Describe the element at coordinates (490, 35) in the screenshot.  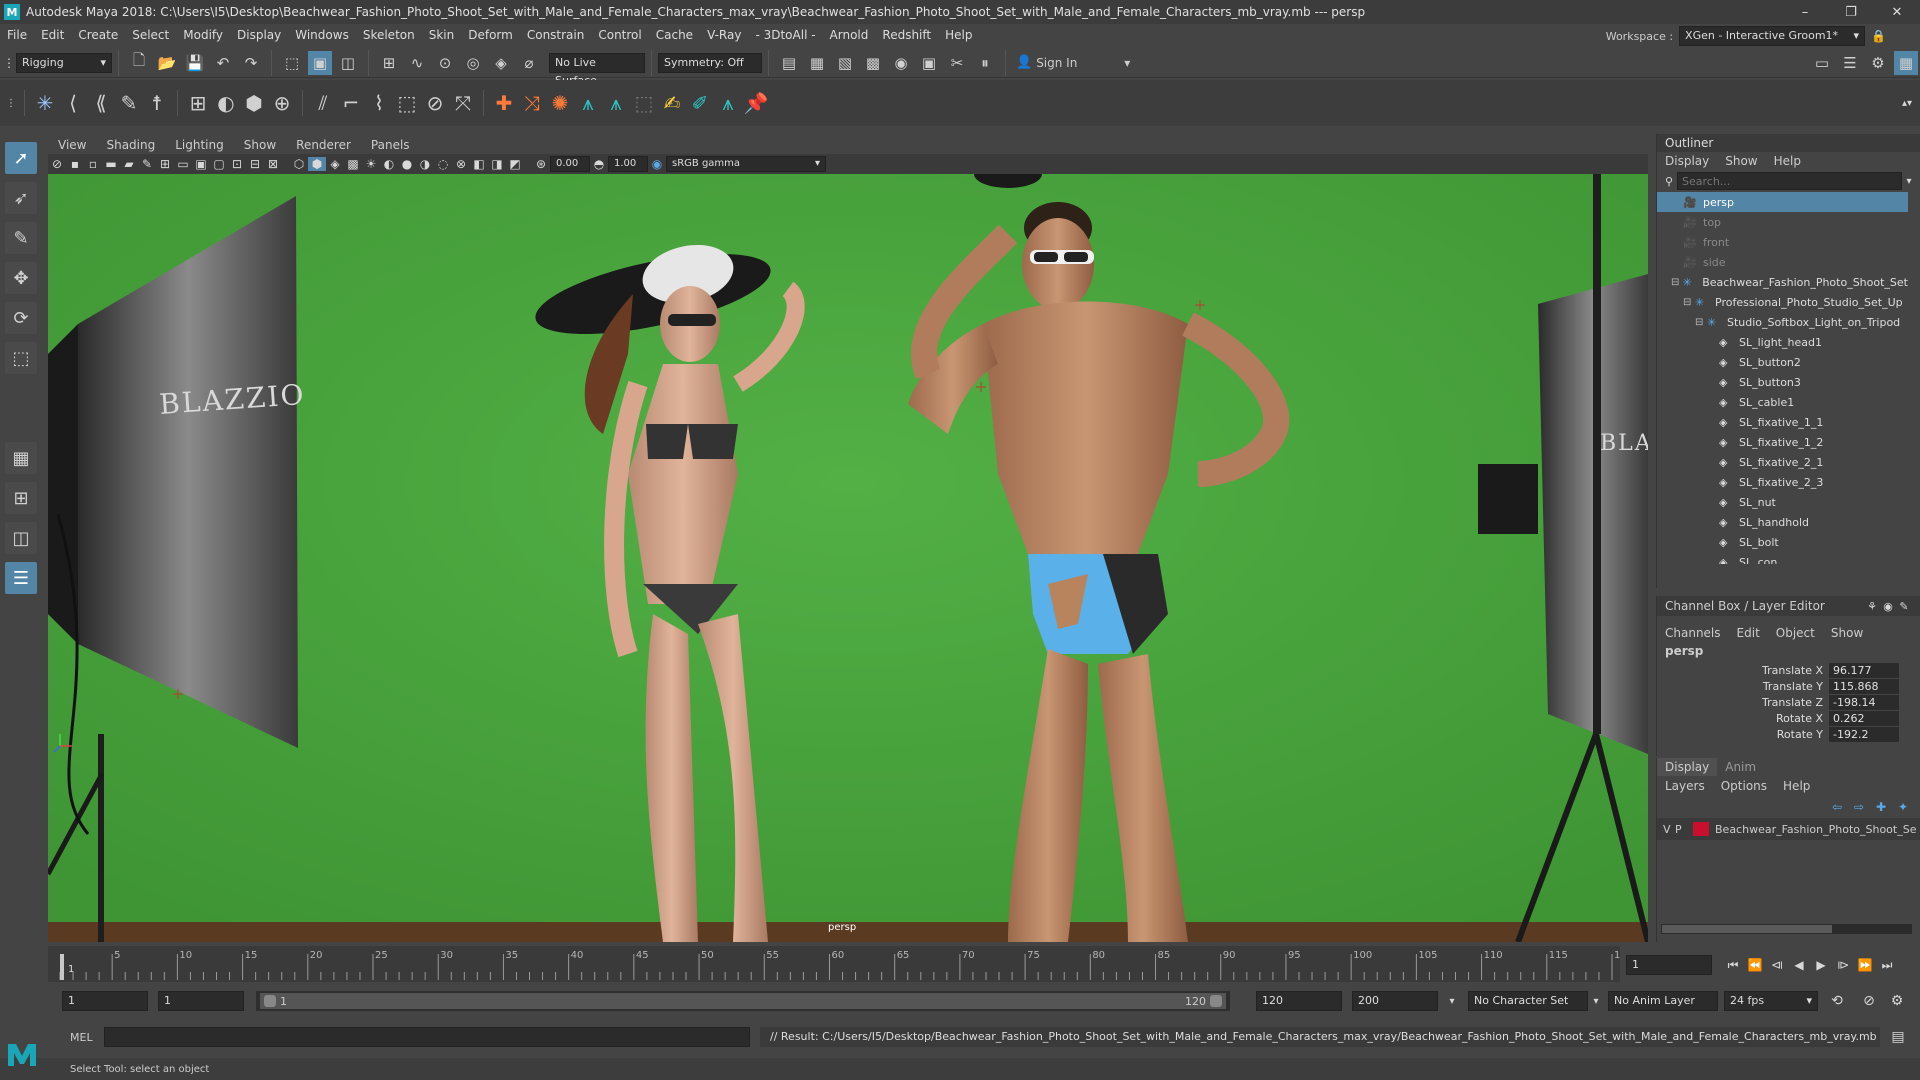
I see `menu-deform: Deform` at that location.